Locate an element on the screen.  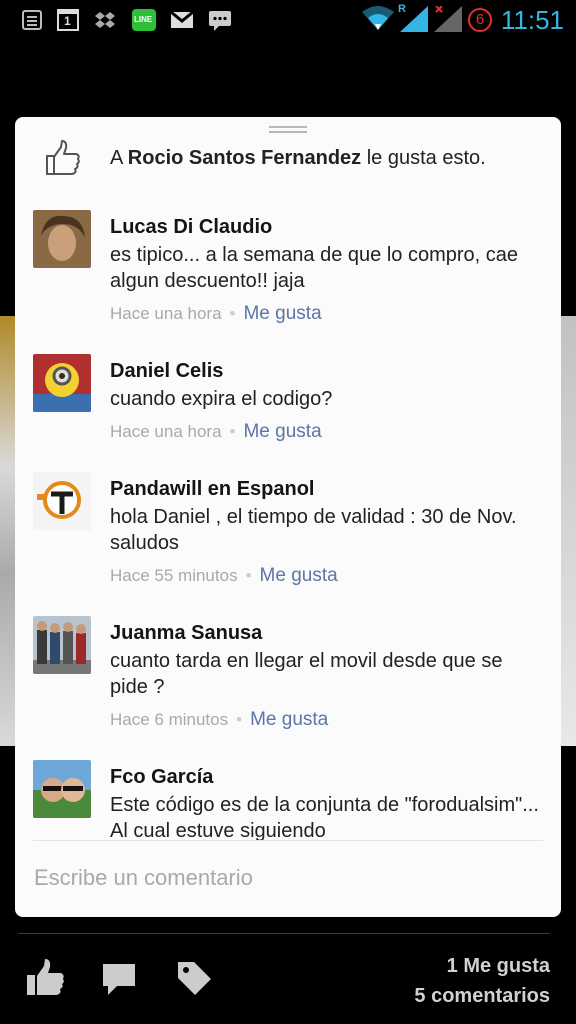
clock: 11:51 is located at coordinates (532, 20).